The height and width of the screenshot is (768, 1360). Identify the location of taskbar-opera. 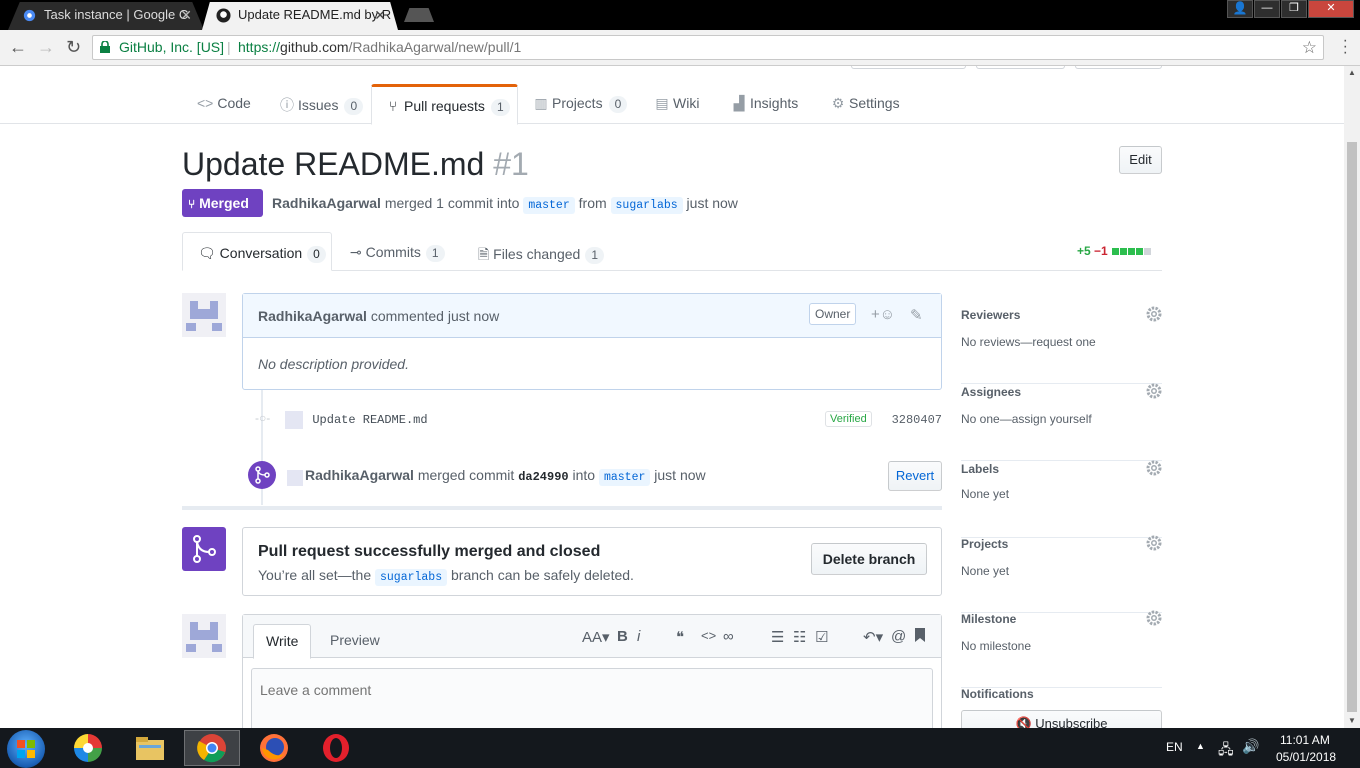
(336, 748).